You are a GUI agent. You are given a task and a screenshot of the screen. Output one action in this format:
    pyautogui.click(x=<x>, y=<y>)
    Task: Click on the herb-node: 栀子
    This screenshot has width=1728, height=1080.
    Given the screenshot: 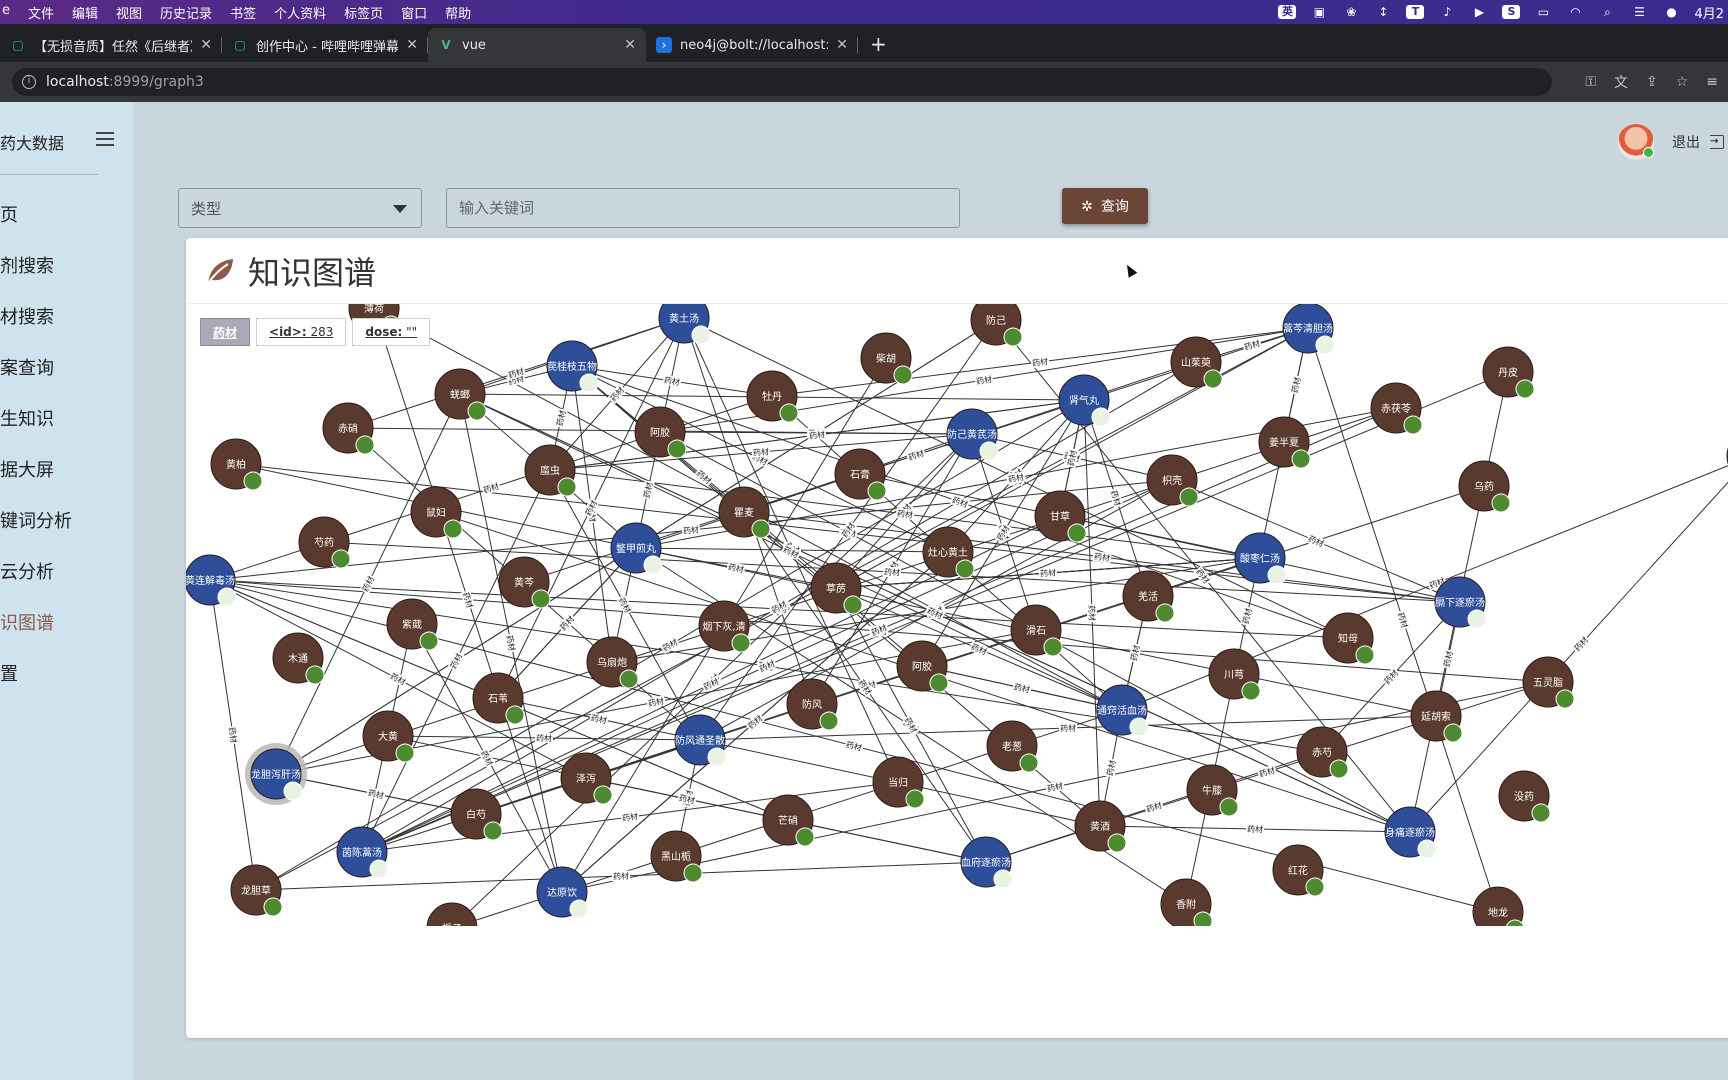 What is the action you would take?
    pyautogui.click(x=452, y=914)
    